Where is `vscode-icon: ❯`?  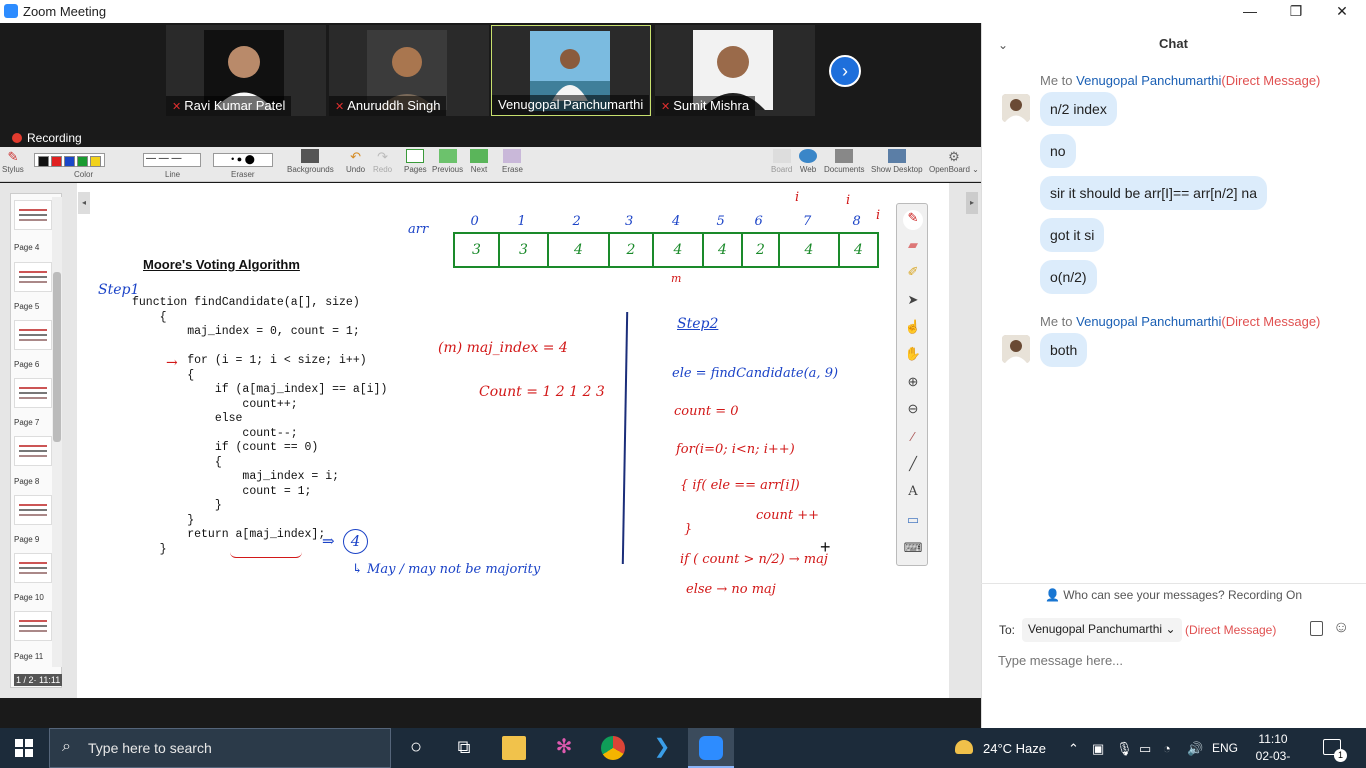 vscode-icon: ❯ is located at coordinates (662, 748).